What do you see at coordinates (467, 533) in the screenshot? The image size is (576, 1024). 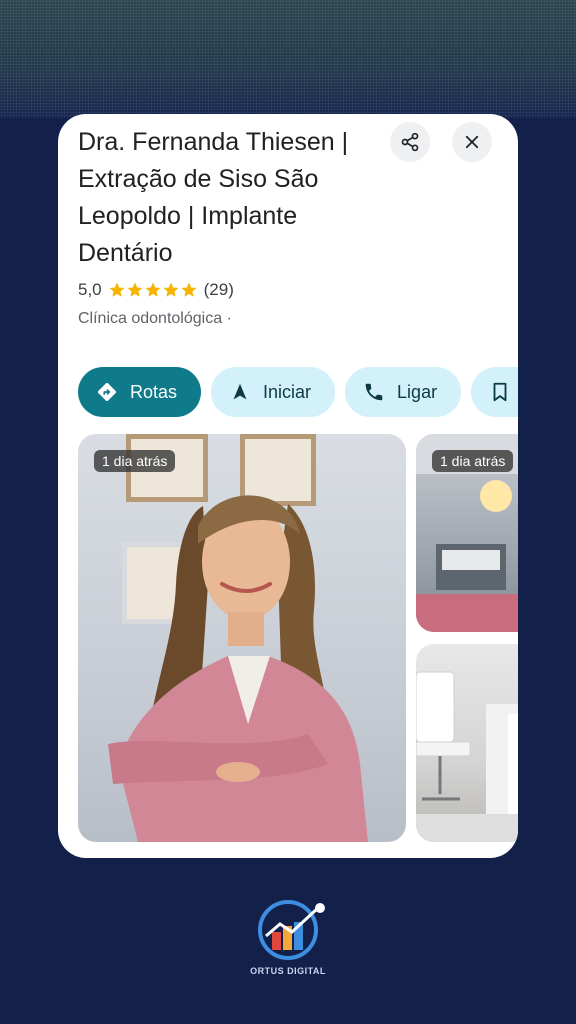 I see `photo-clinic-equipment: 1 dia atrás` at bounding box center [467, 533].